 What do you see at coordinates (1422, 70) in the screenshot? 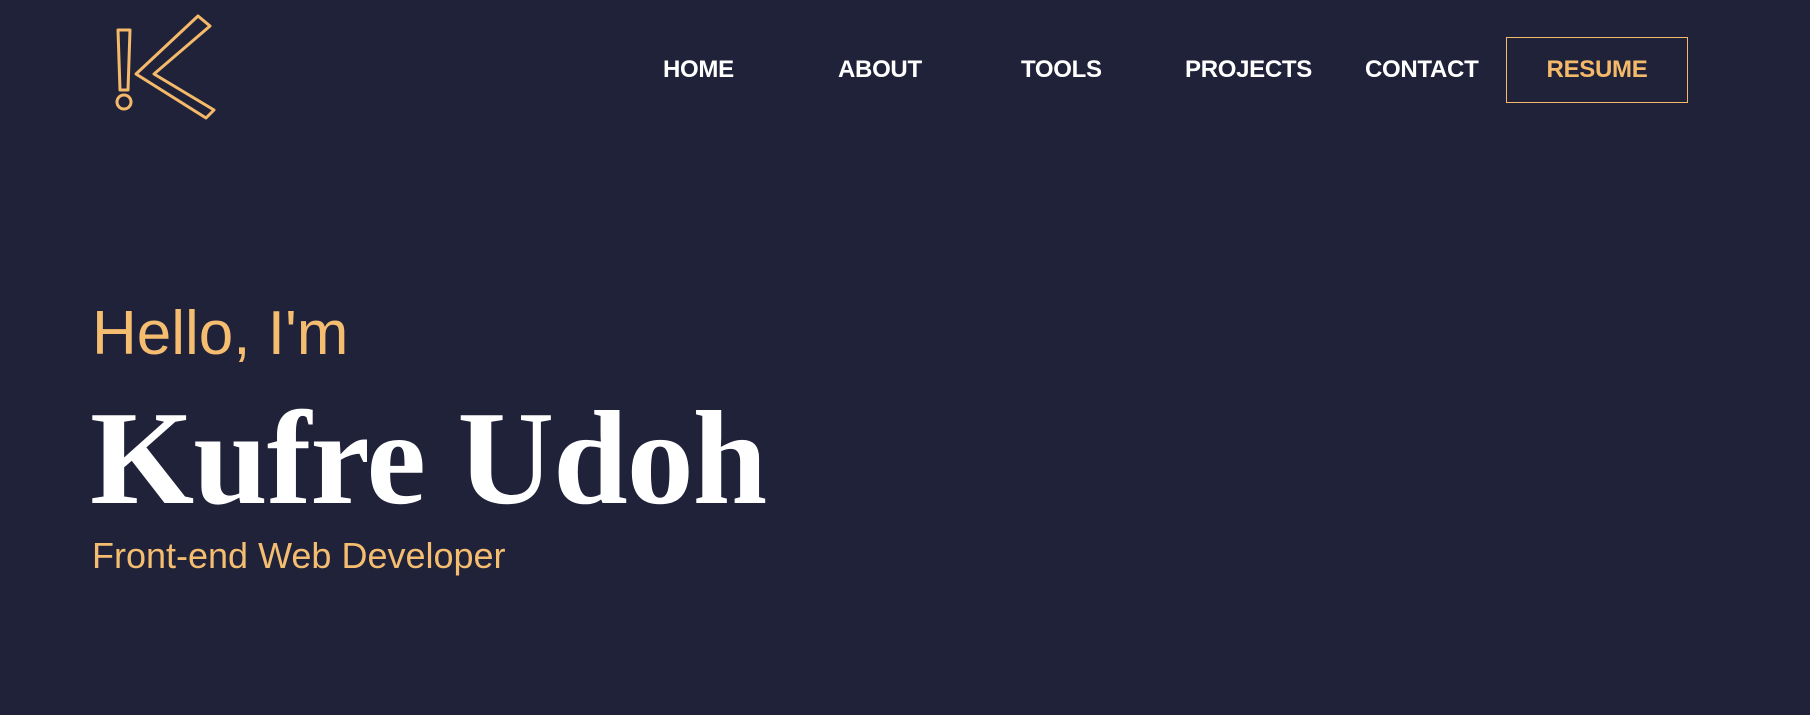
I see `nav-contact-link: CONTACT` at bounding box center [1422, 70].